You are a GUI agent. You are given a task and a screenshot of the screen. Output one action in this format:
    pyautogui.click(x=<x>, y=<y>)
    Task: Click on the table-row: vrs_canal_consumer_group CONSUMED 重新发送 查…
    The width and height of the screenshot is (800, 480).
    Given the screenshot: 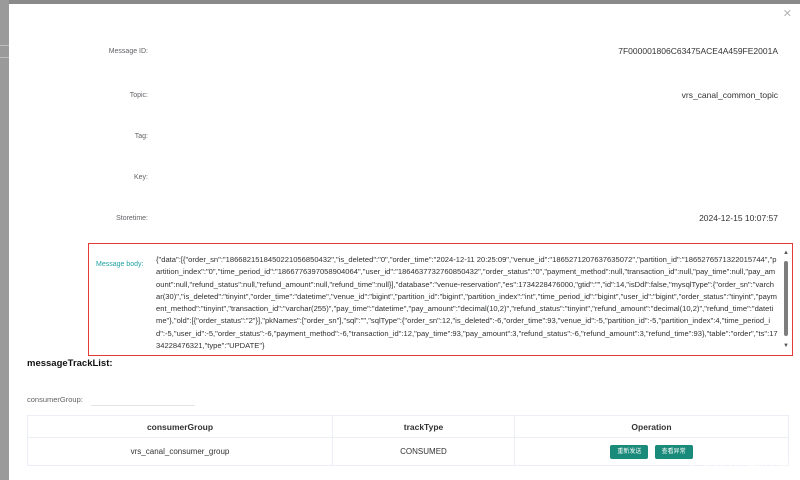 What is the action you would take?
    pyautogui.click(x=408, y=451)
    